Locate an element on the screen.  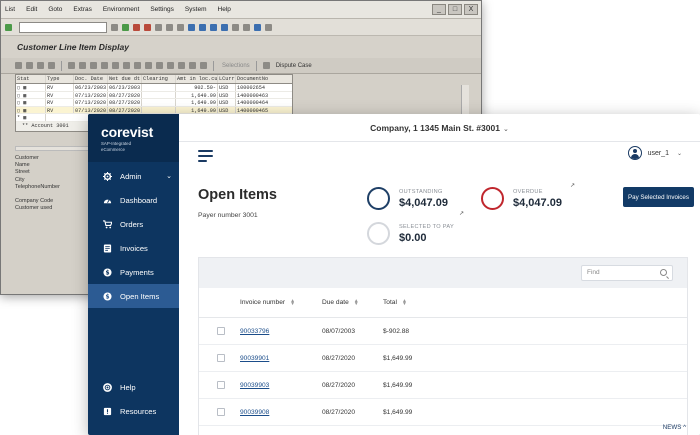
sort-asc-icon is located at coordinates (104, 65).